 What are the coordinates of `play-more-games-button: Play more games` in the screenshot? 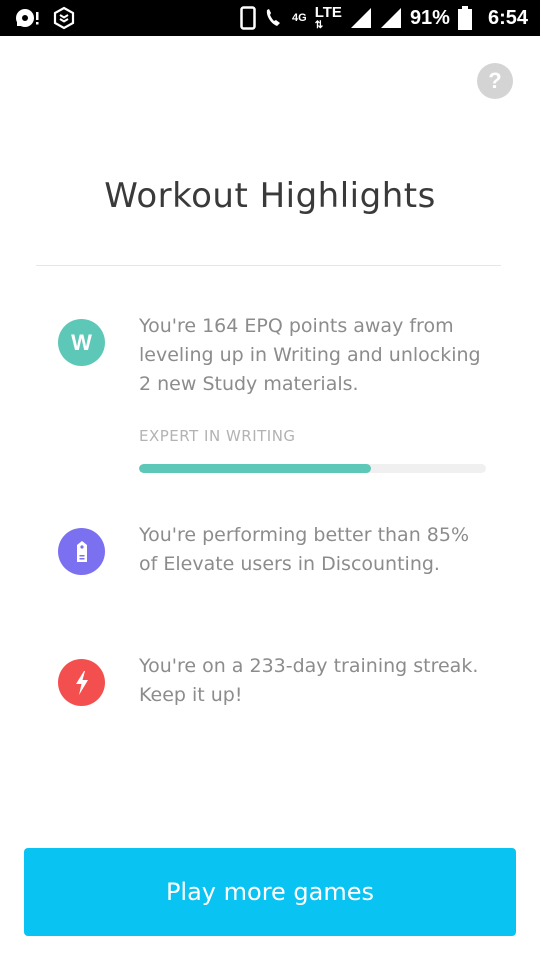 It's located at (270, 892).